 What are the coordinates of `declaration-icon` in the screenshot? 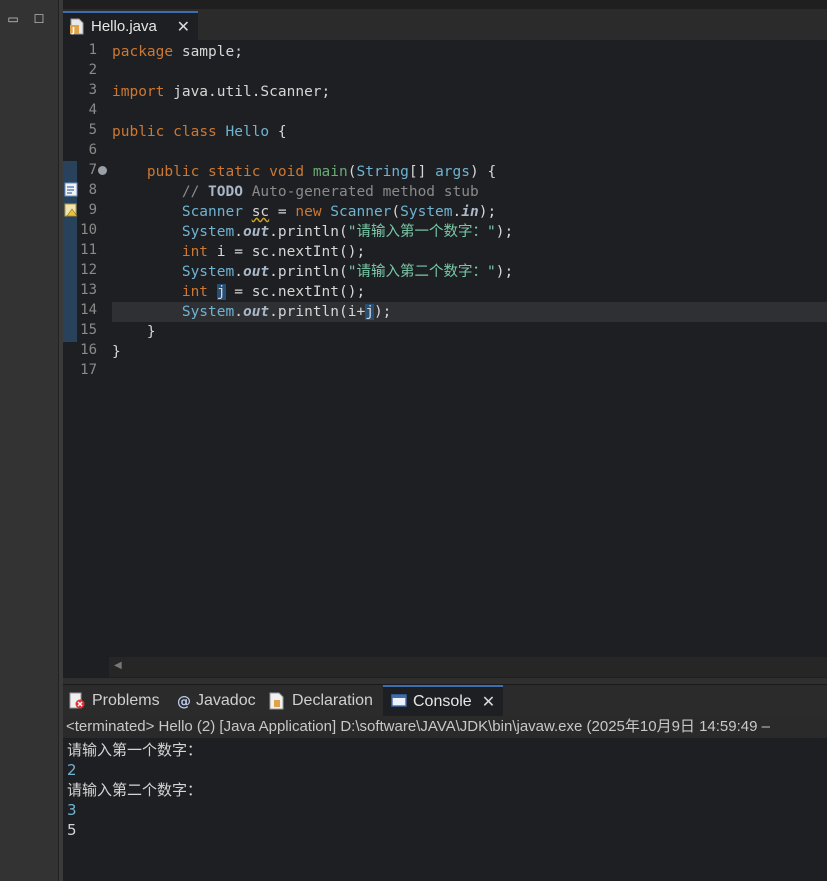 It's located at (277, 701).